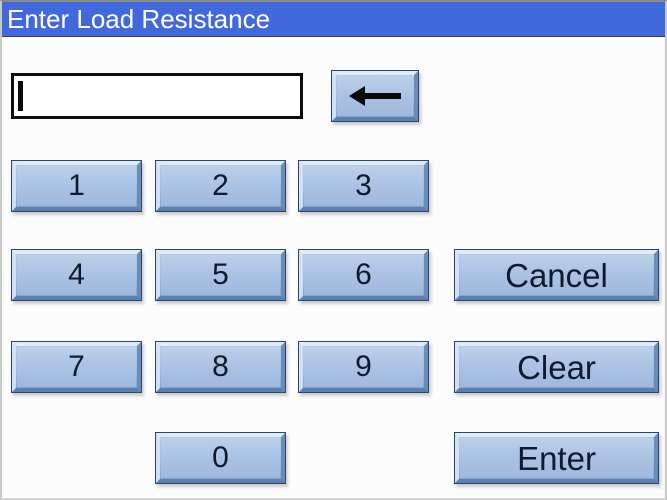 The width and height of the screenshot is (667, 500). I want to click on key-2-label: 2, so click(220, 185).